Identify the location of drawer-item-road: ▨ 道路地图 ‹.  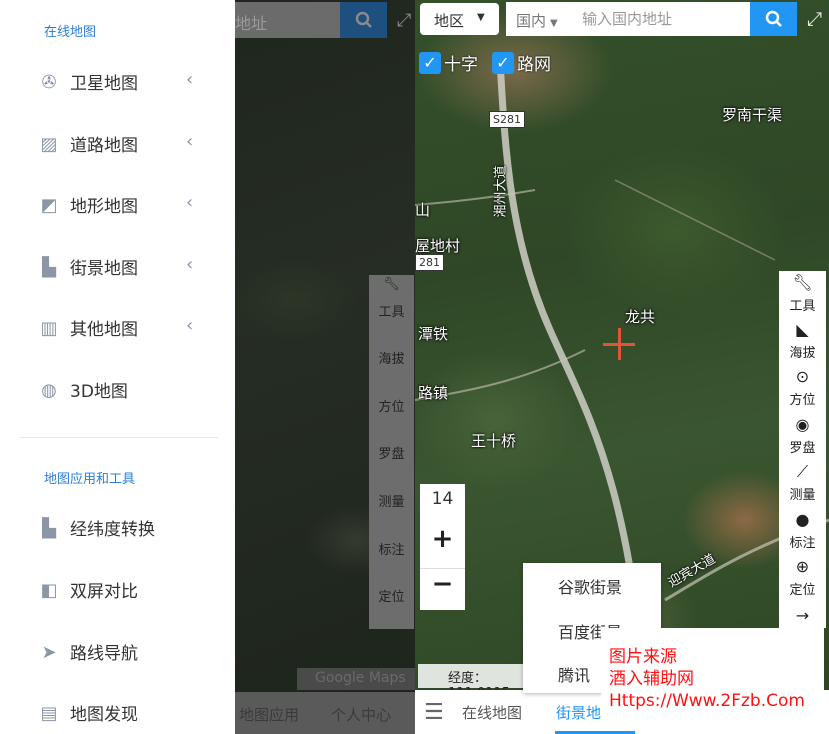
(117, 143).